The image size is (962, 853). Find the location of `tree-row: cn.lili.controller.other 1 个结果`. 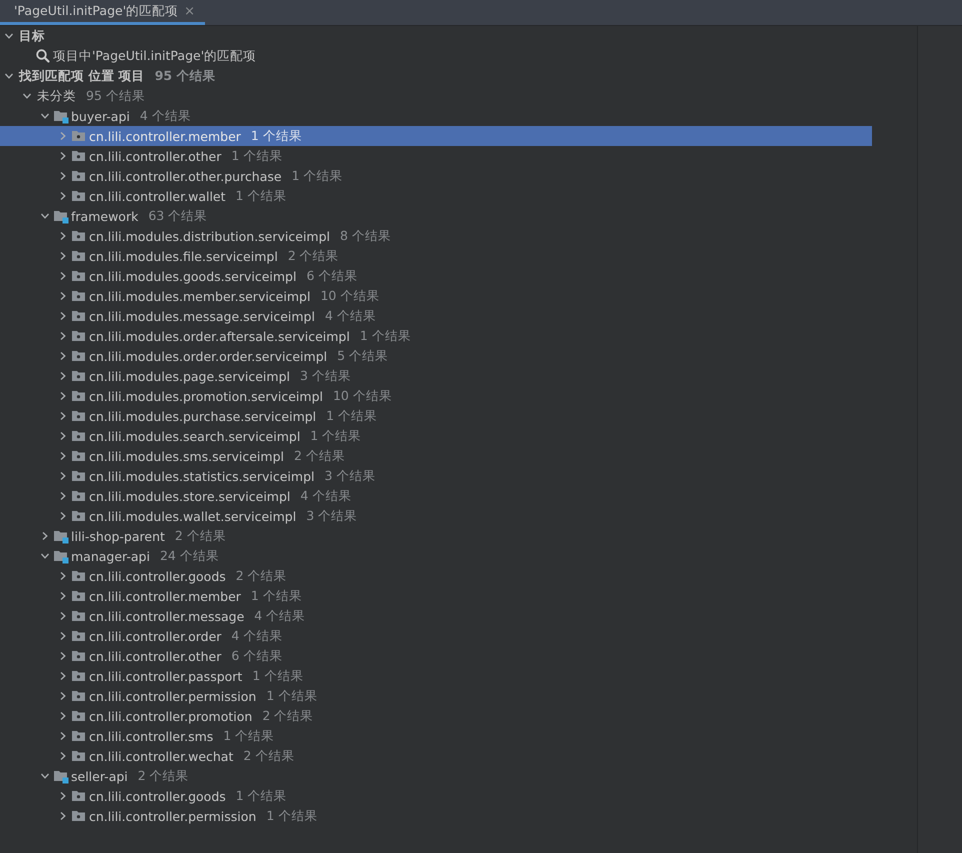

tree-row: cn.lili.controller.other 1 个结果 is located at coordinates (436, 156).